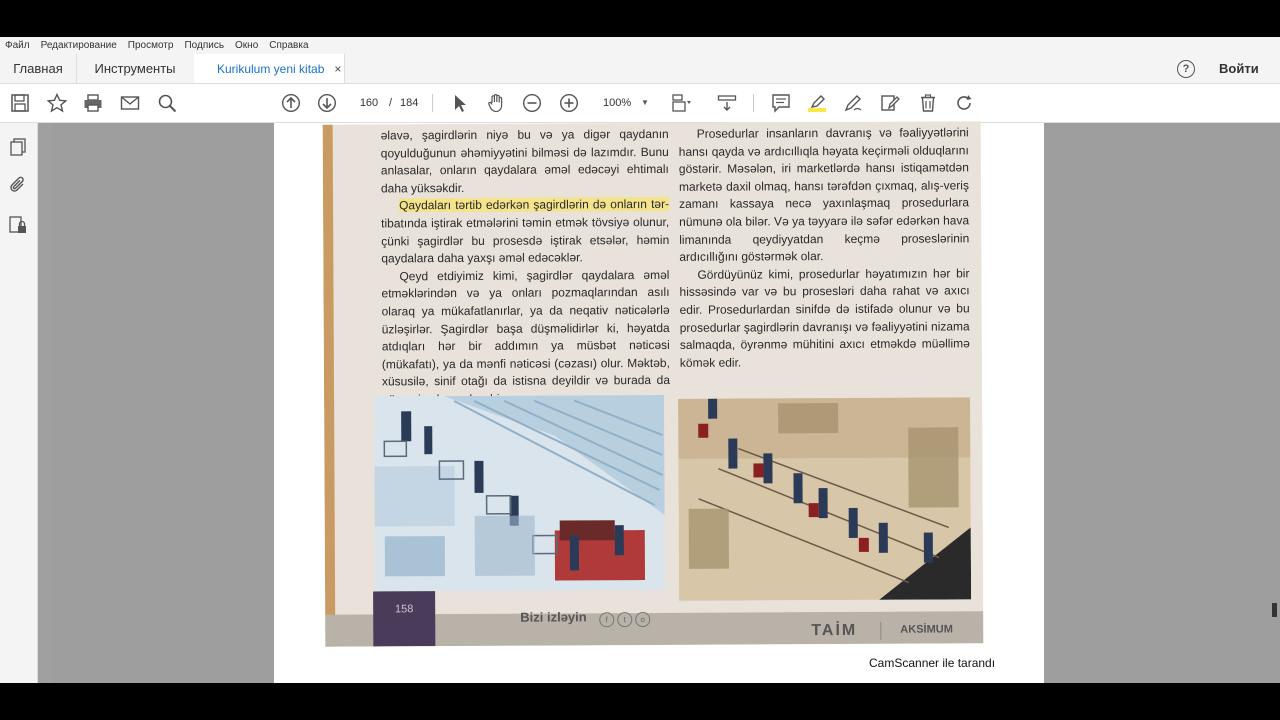 This screenshot has width=1280, height=720. Describe the element at coordinates (964, 103) in the screenshot. I see `rotate-icon` at that location.